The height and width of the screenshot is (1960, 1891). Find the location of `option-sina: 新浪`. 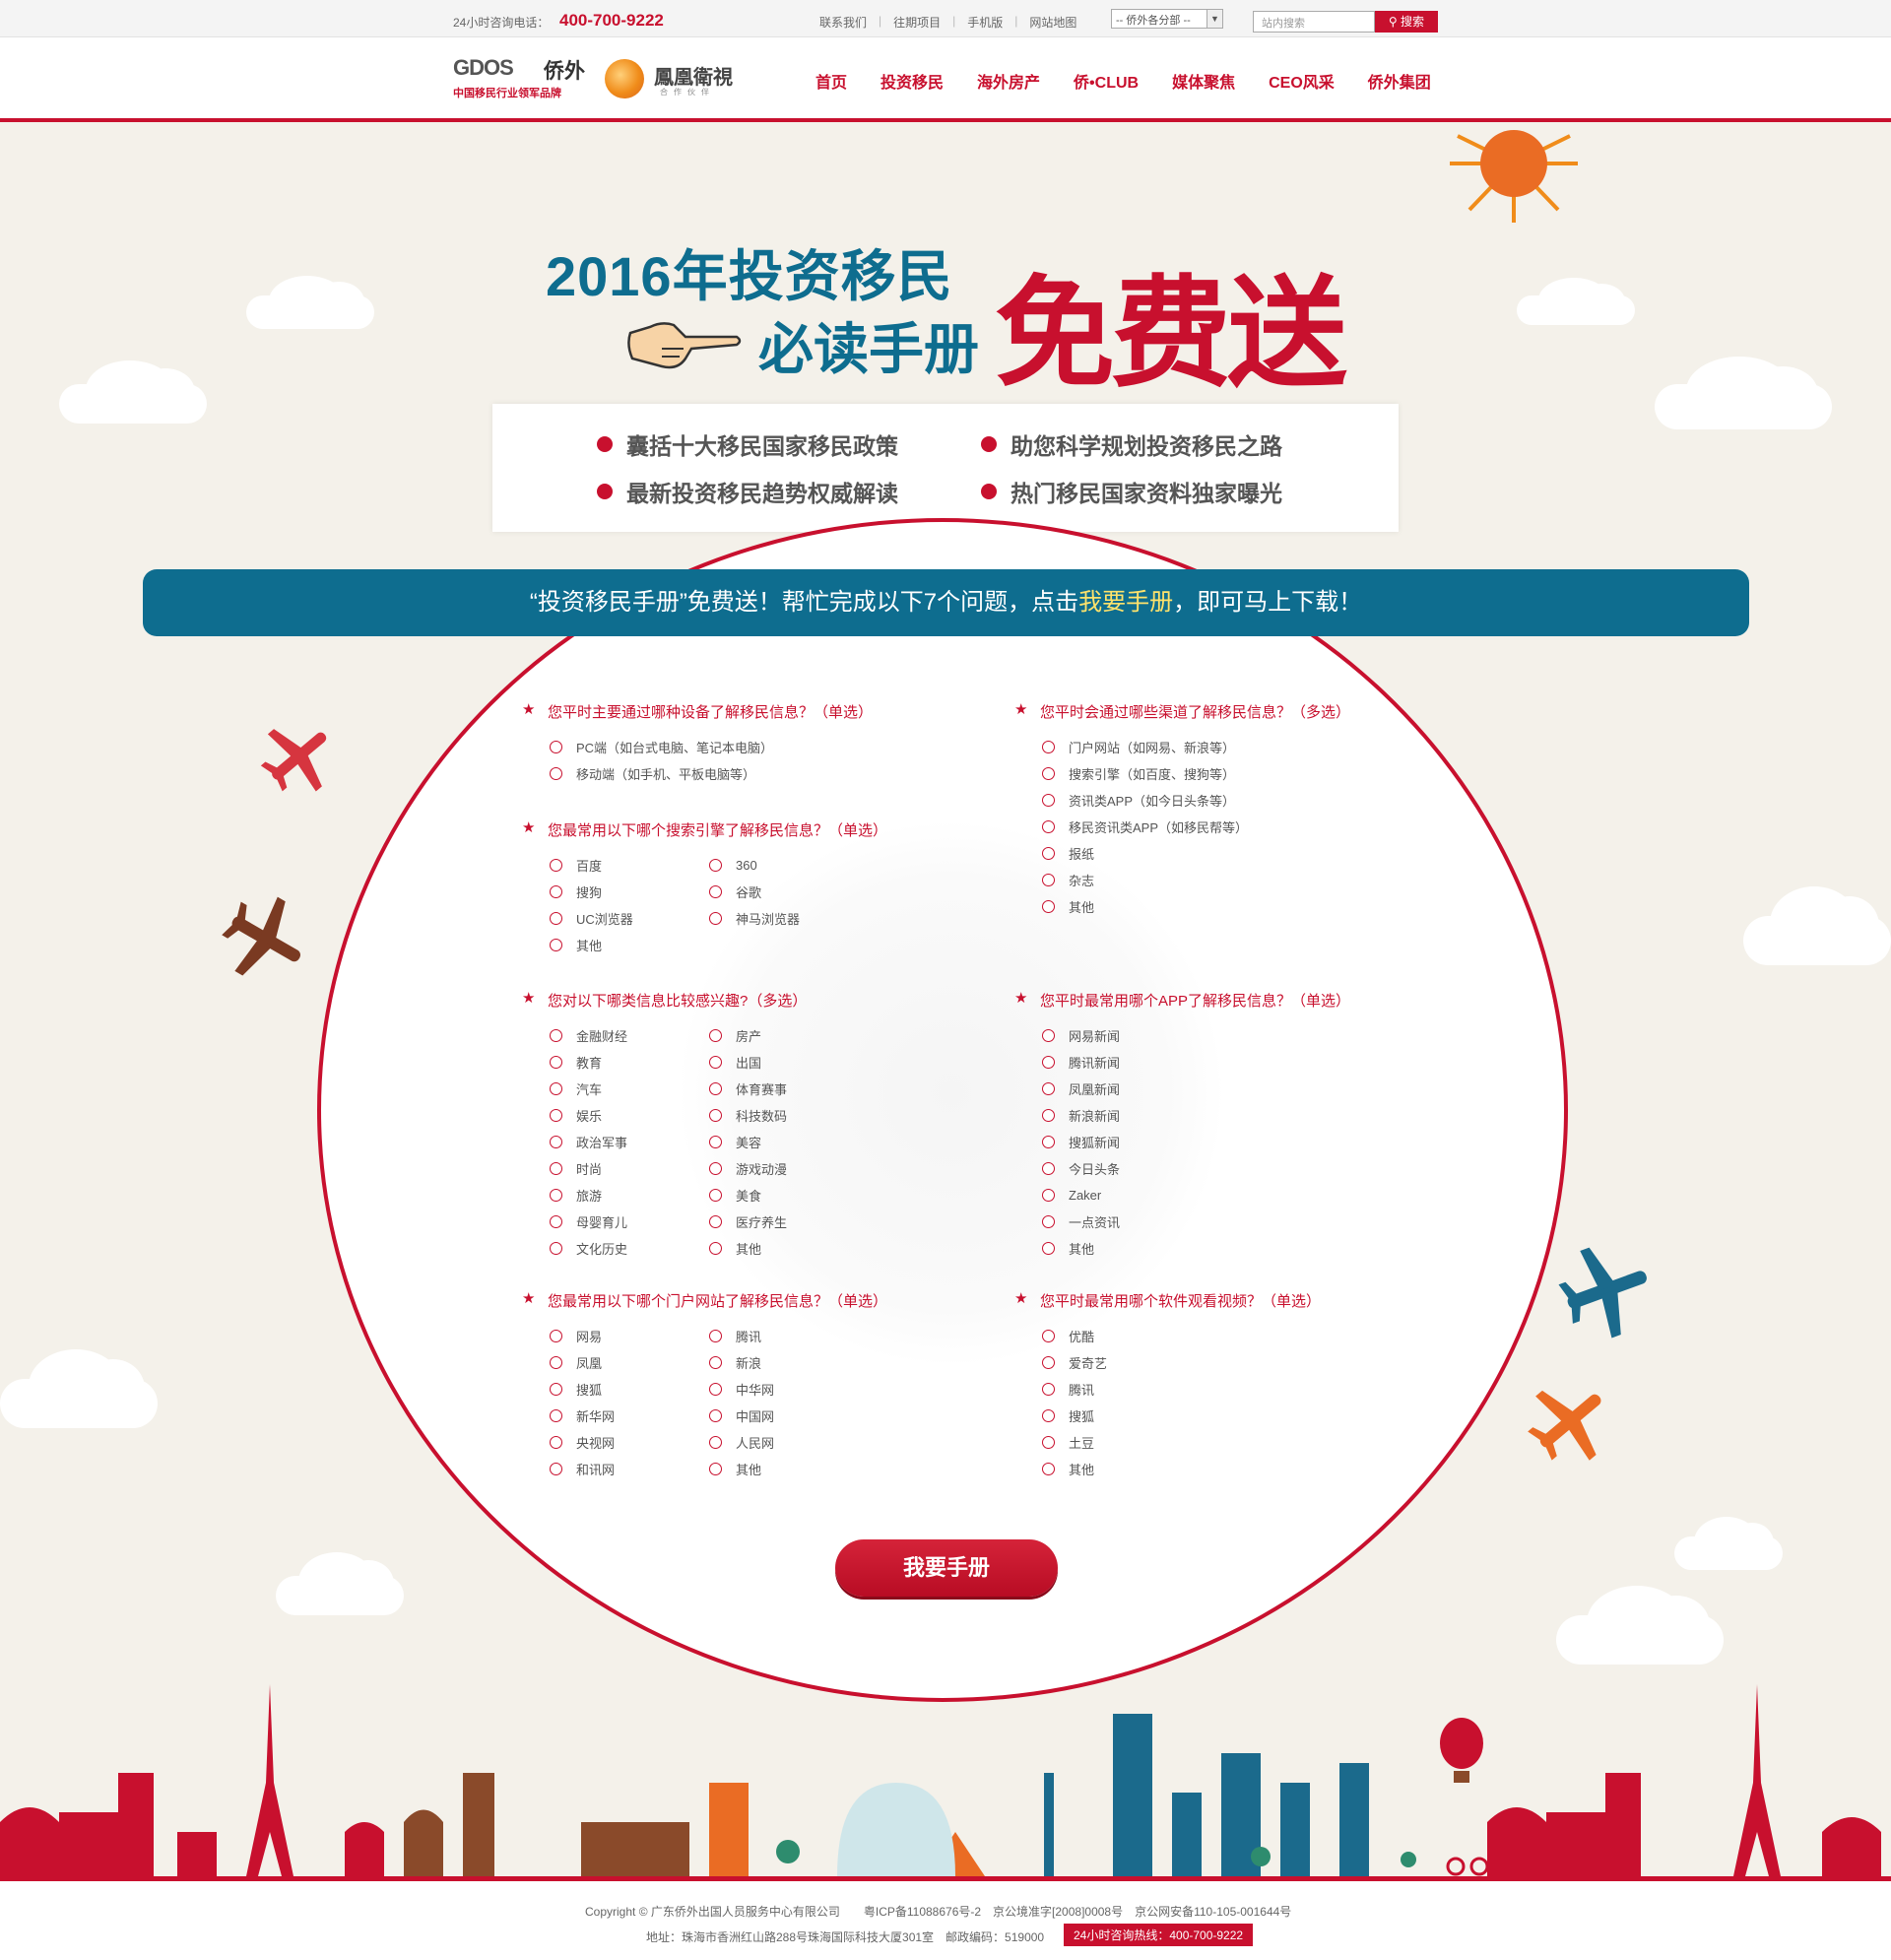

option-sina: 新浪 is located at coordinates (789, 1362).